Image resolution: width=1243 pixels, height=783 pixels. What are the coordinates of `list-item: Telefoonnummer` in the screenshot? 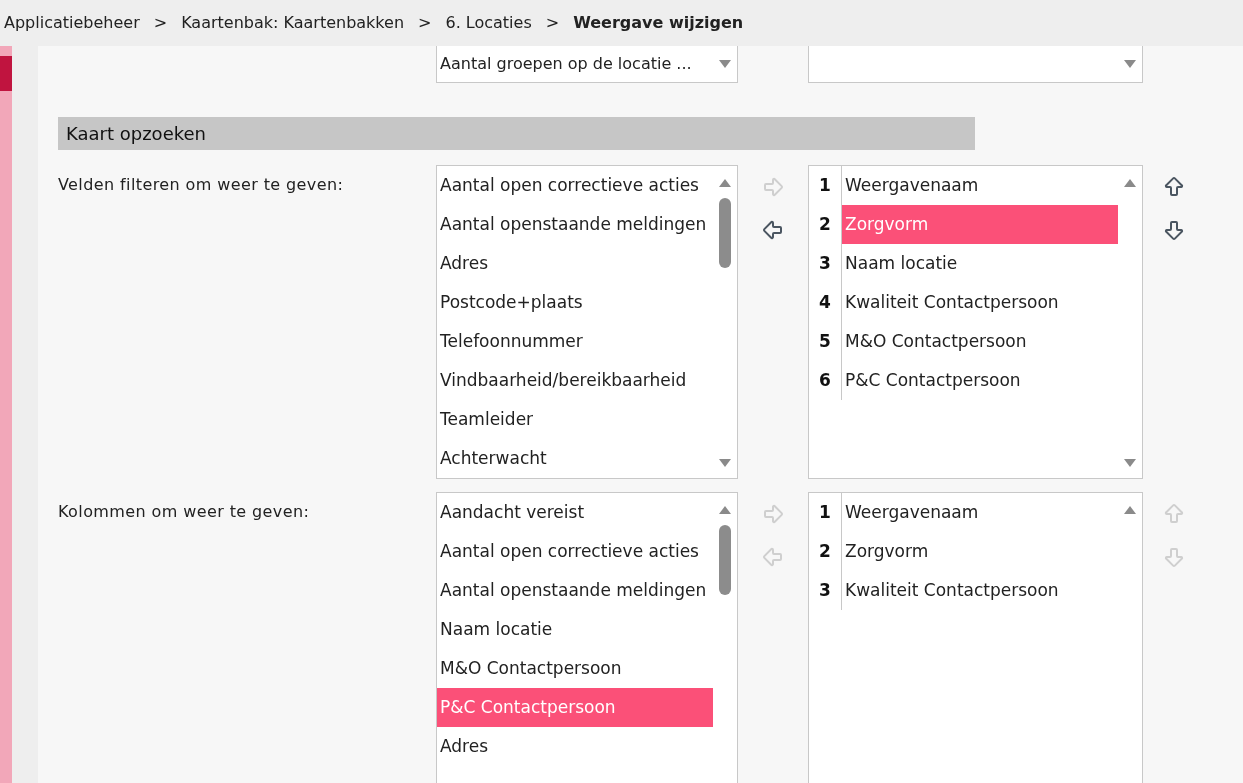 It's located at (575, 341).